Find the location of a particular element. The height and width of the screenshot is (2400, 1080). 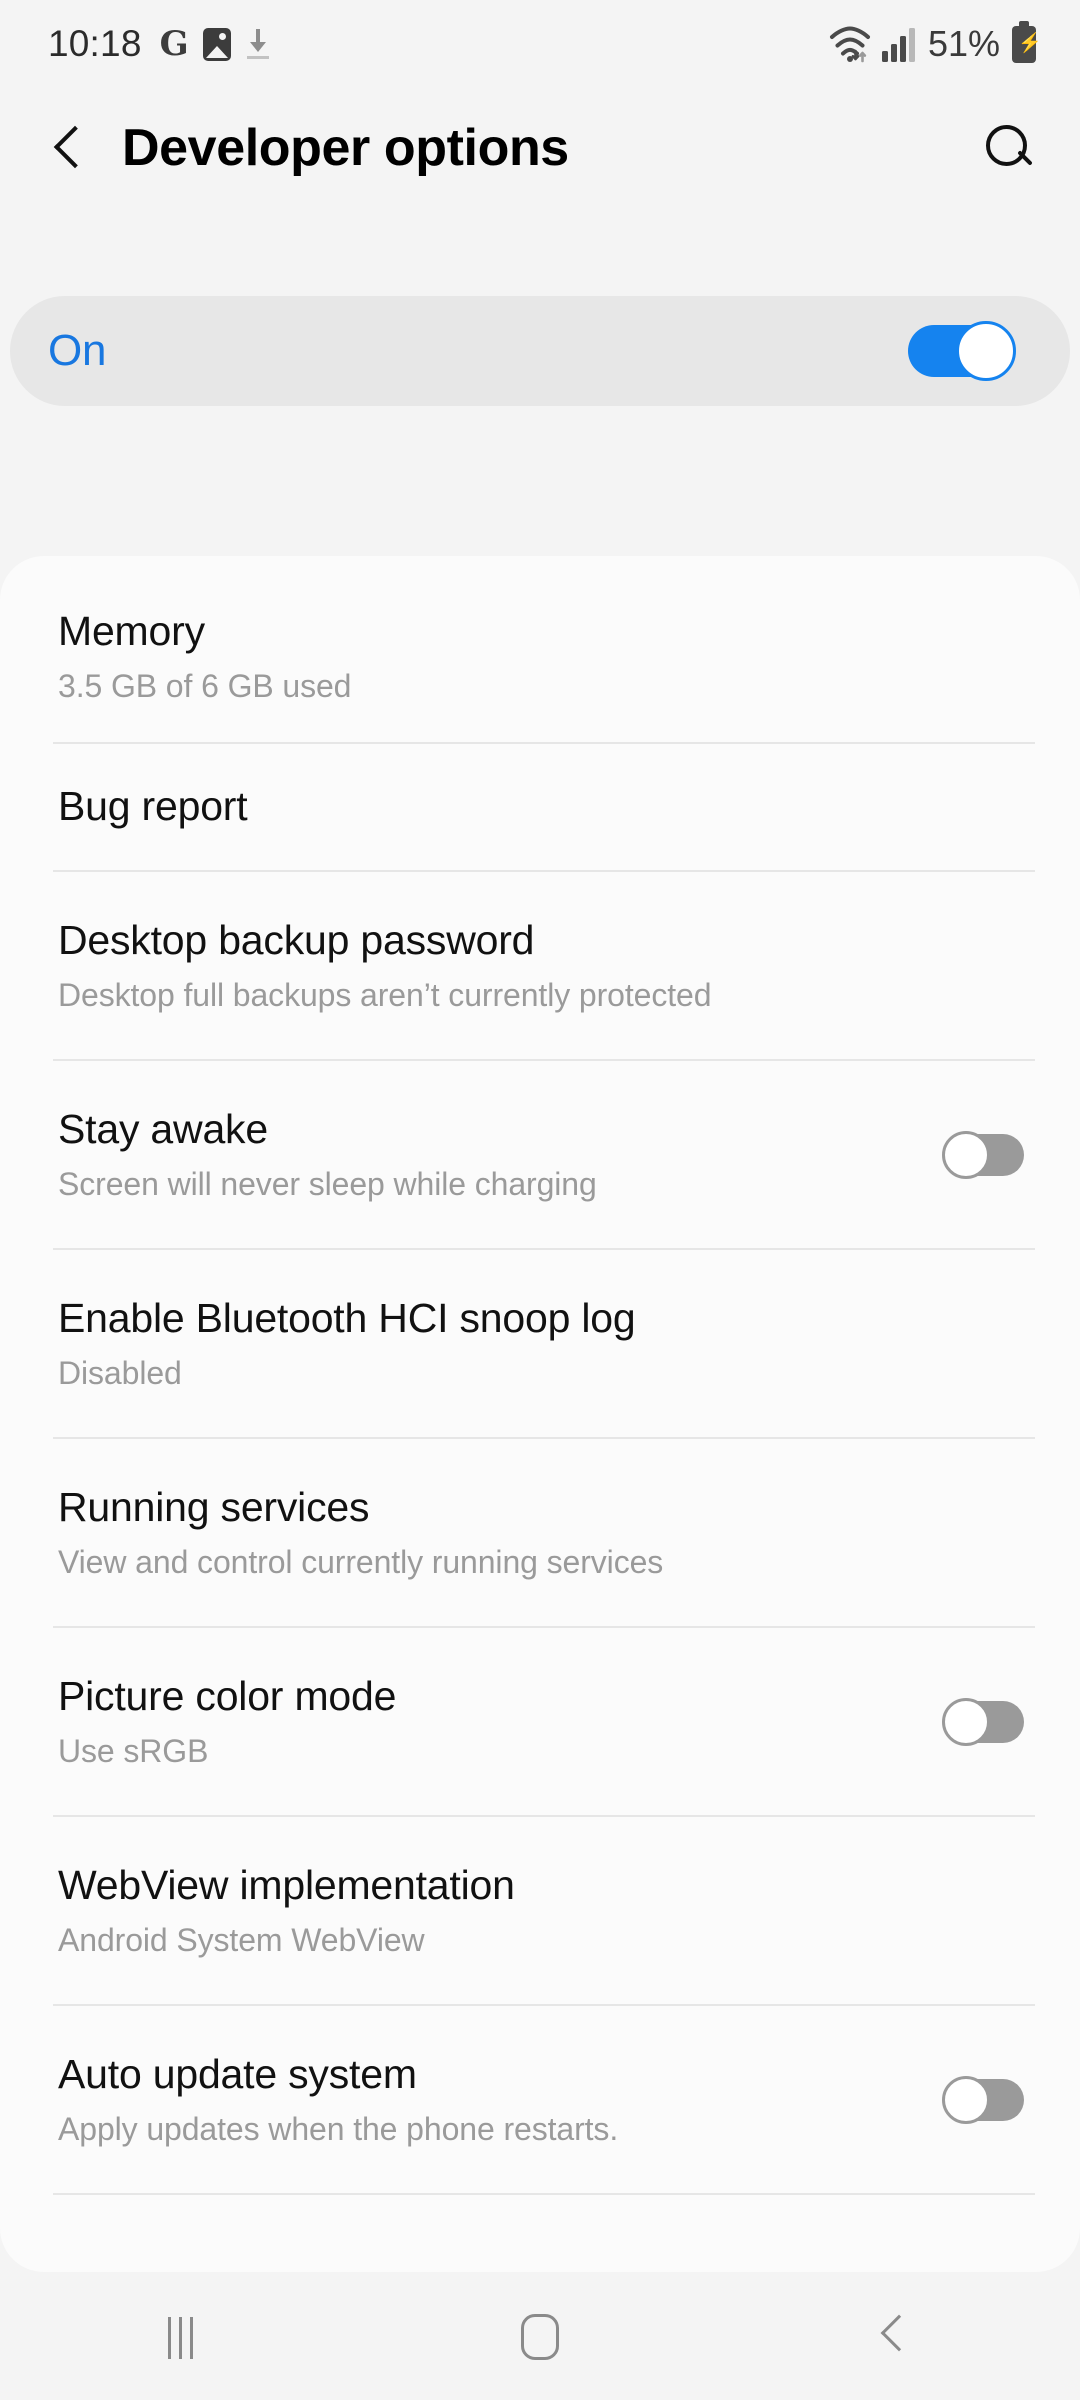

list-item-summary: Apply updates when the phone restarts. is located at coordinates (338, 2128).